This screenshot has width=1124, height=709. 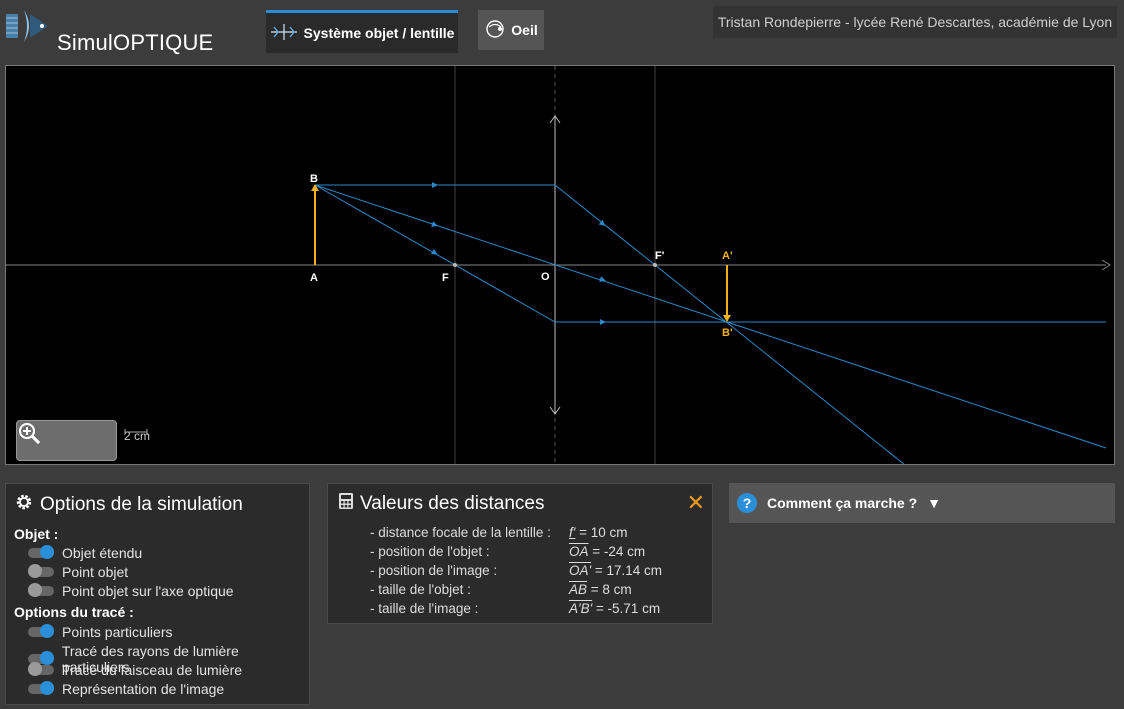 I want to click on help-icon: ?, so click(x=747, y=503).